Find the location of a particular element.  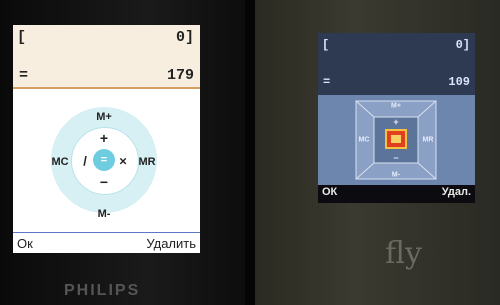

ok-softkey: ОК is located at coordinates (329, 192).